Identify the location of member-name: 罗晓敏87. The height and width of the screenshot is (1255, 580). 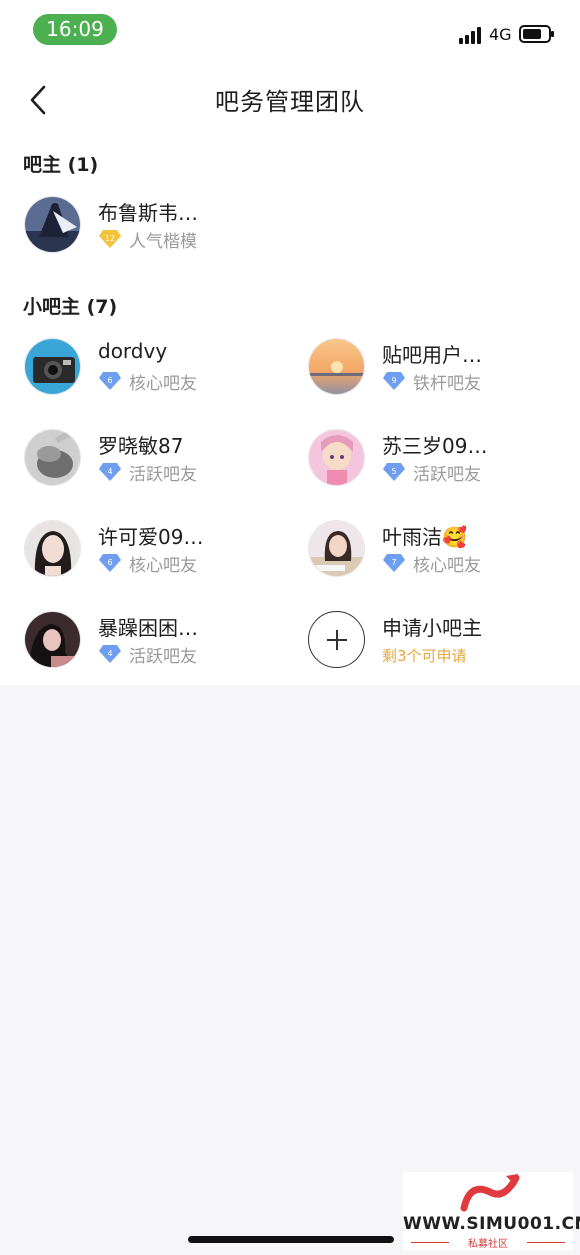
(141, 446).